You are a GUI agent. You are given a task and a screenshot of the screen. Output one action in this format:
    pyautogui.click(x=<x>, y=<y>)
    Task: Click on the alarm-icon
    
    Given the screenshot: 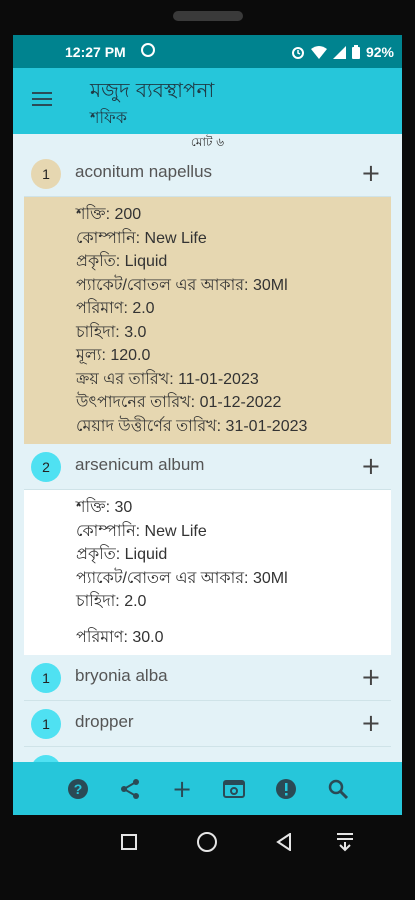 What is the action you would take?
    pyautogui.click(x=297, y=53)
    